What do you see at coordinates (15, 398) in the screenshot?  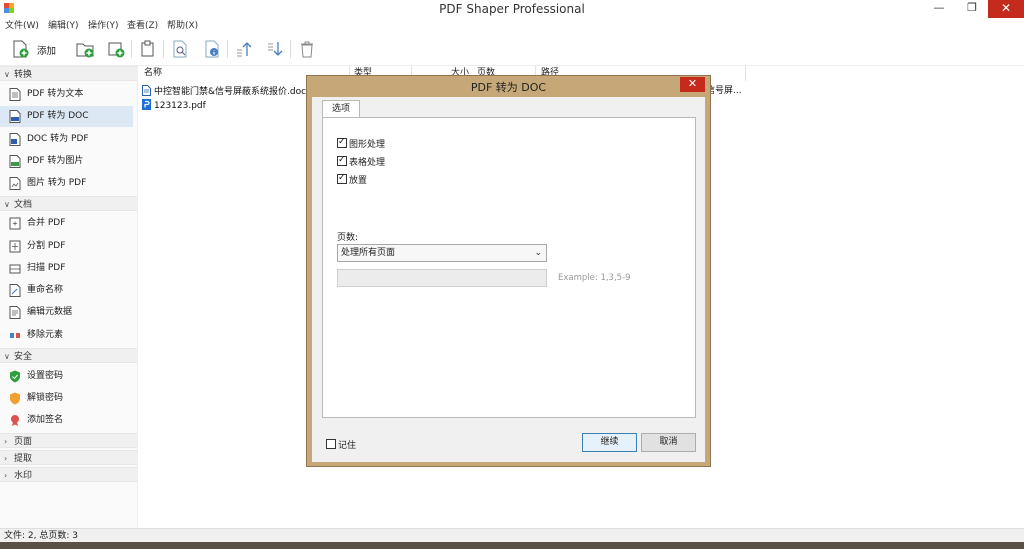 I see `orange-shield-icon` at bounding box center [15, 398].